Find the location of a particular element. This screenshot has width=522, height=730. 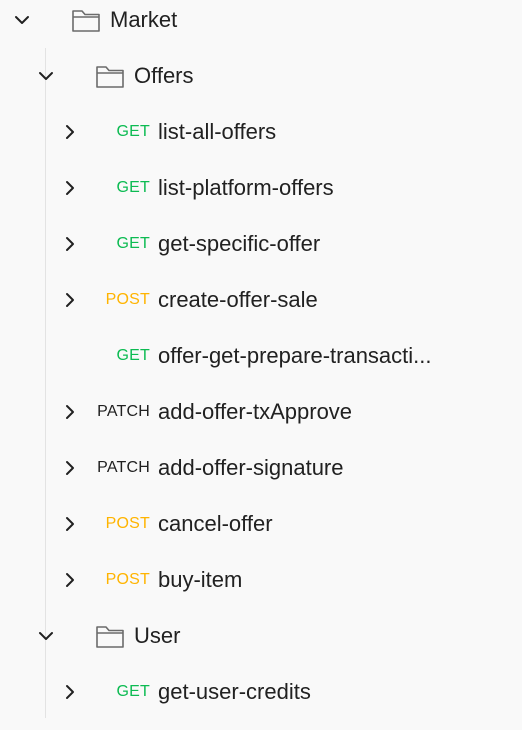

request-row: PATCH add-offer-signature is located at coordinates (261, 468).